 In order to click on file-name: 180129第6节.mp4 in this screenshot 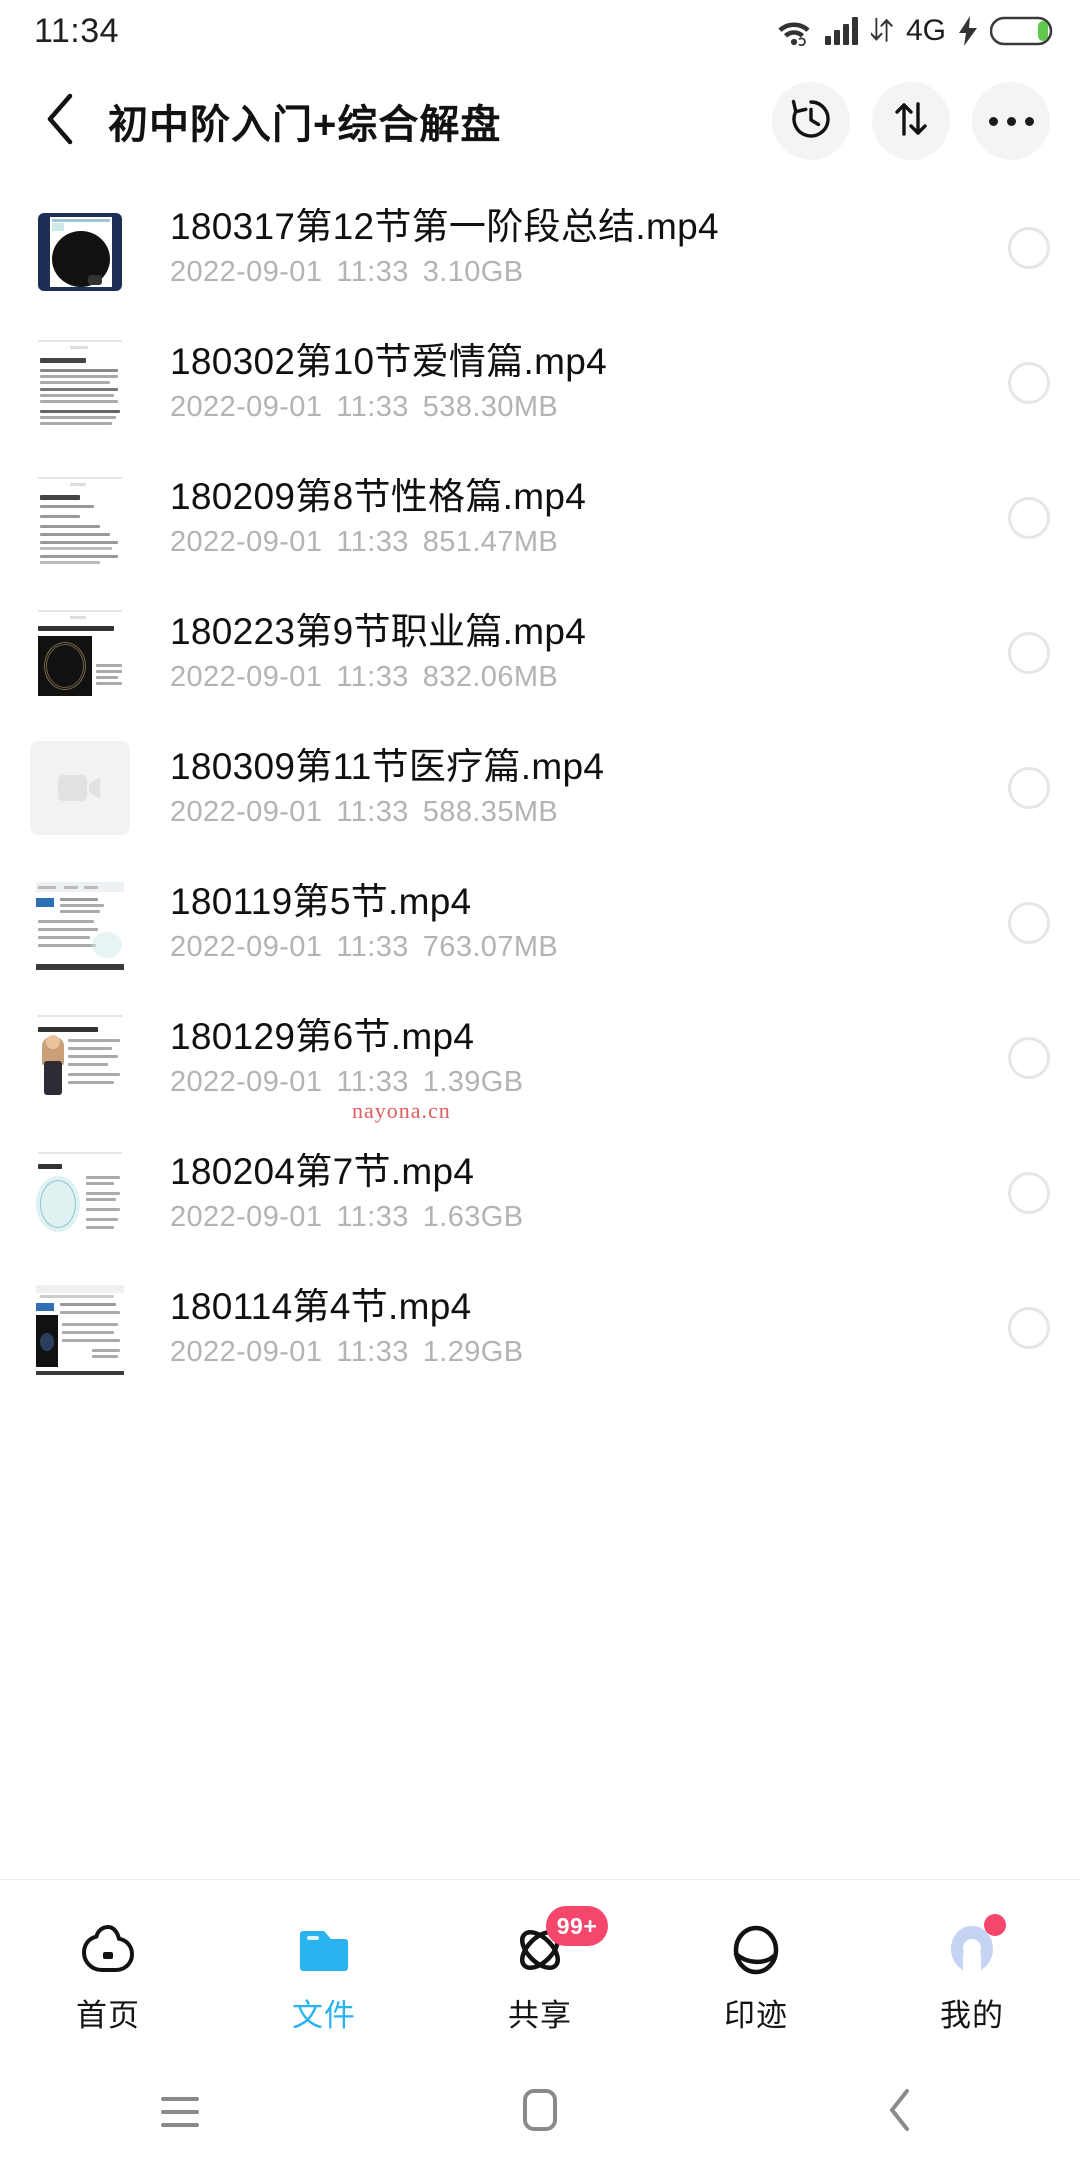, I will do `click(322, 1037)`.